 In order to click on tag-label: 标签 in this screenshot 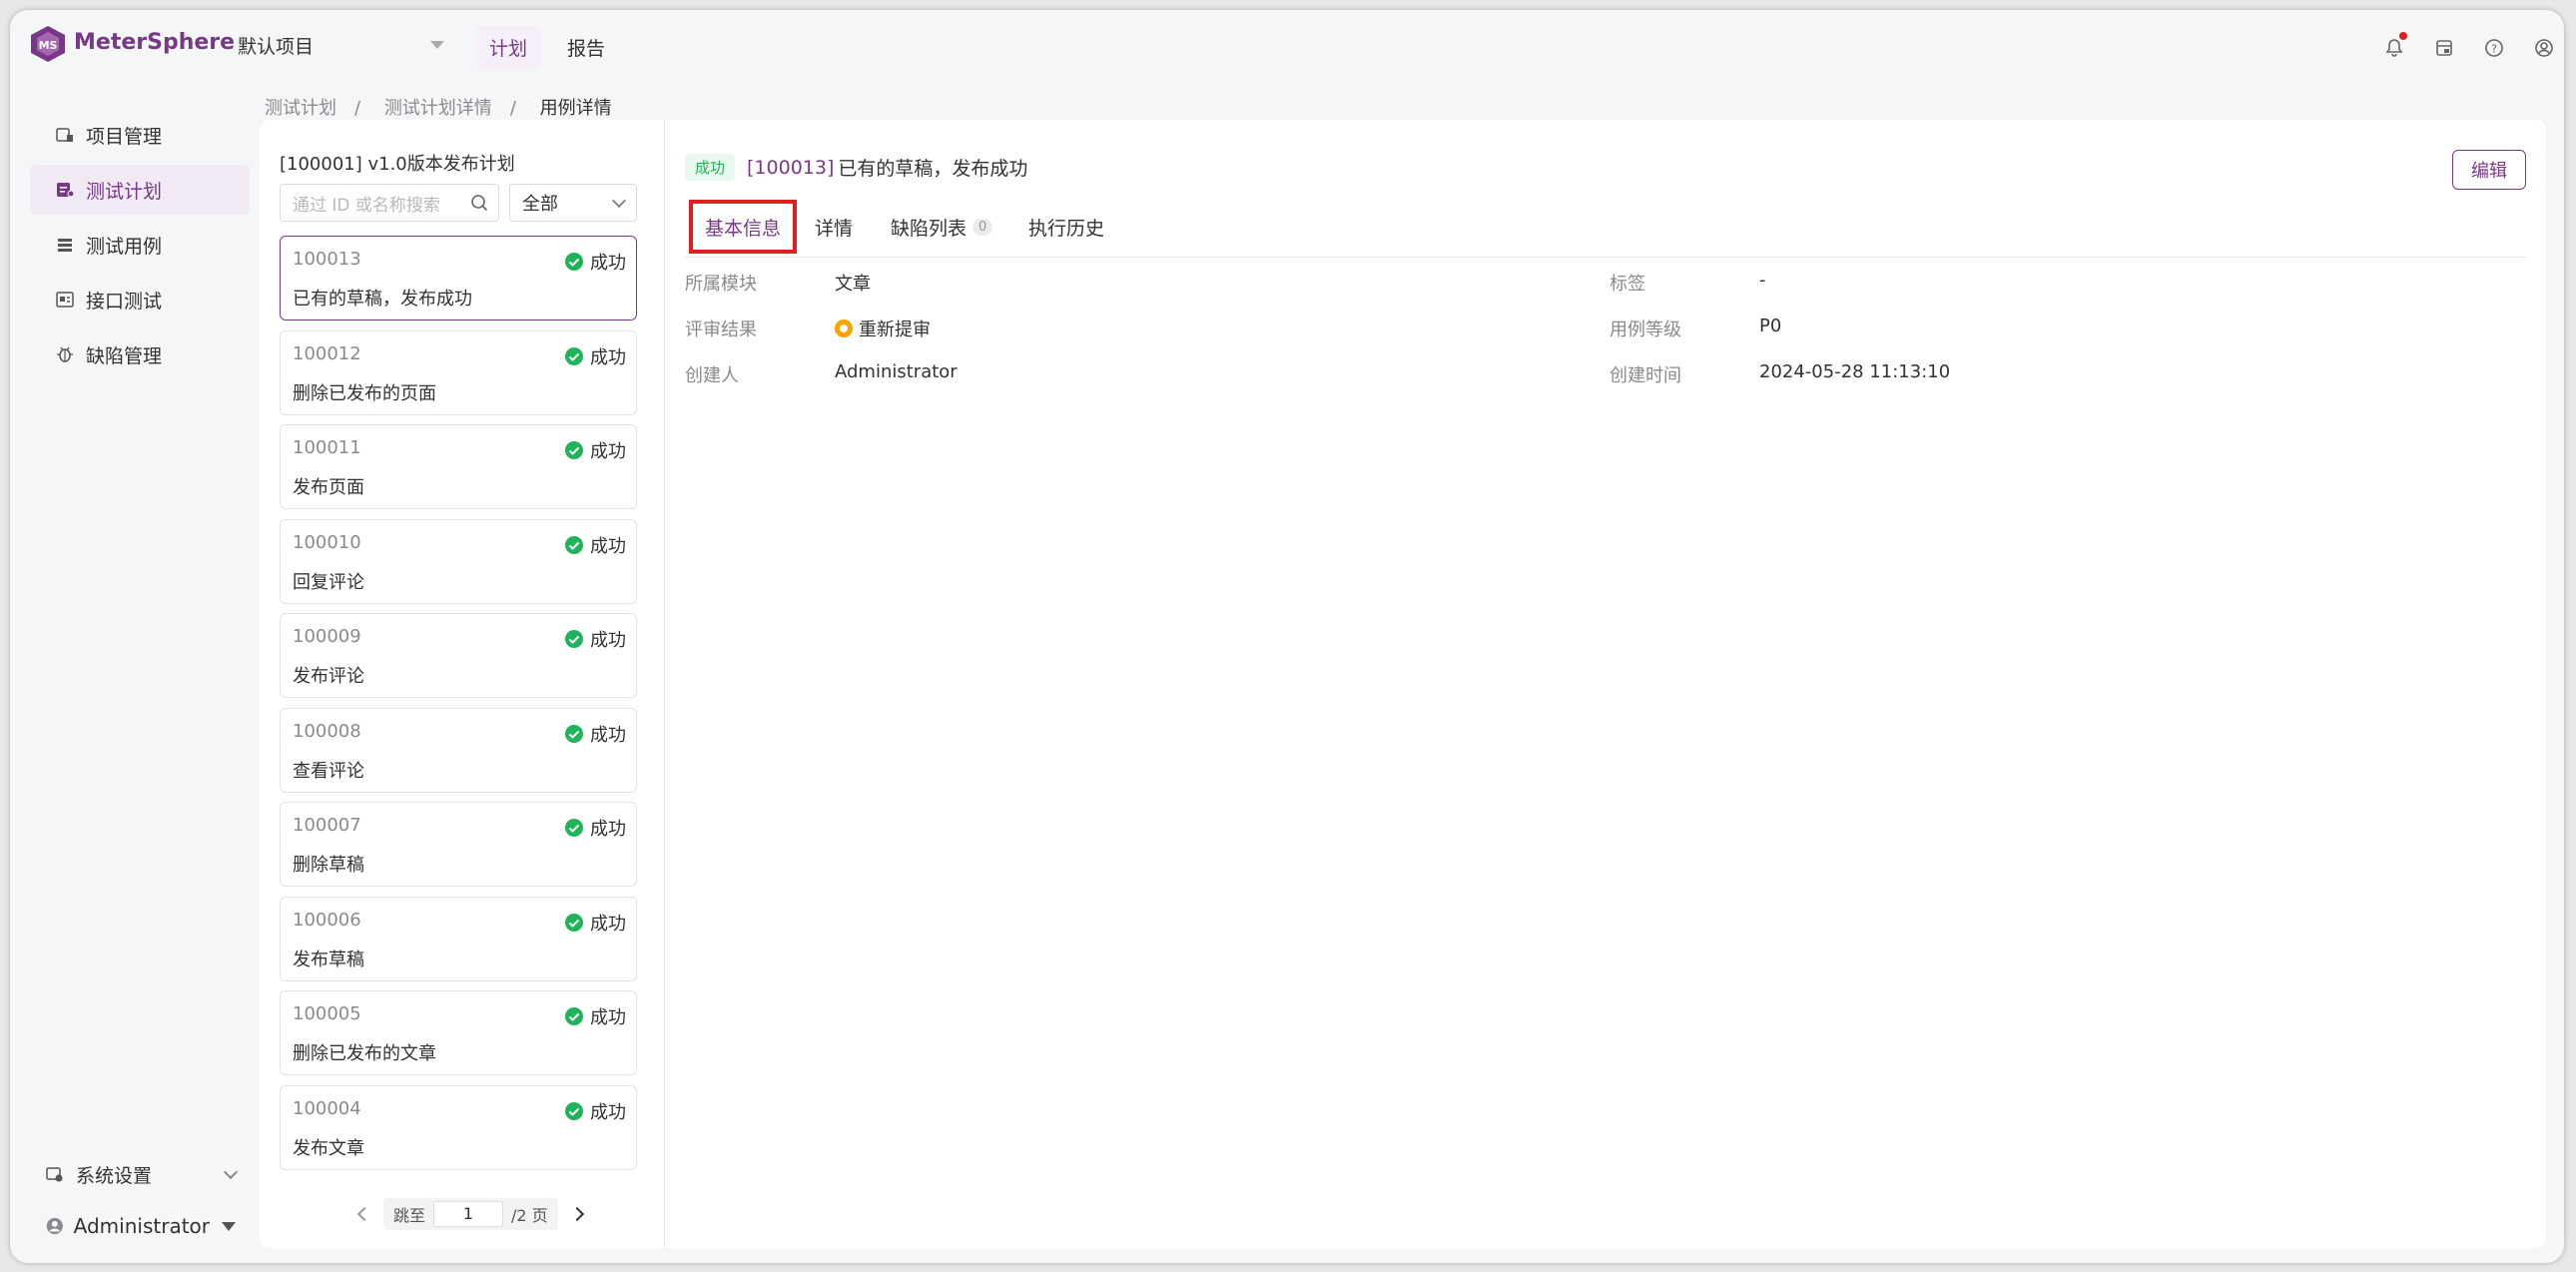, I will do `click(1627, 284)`.